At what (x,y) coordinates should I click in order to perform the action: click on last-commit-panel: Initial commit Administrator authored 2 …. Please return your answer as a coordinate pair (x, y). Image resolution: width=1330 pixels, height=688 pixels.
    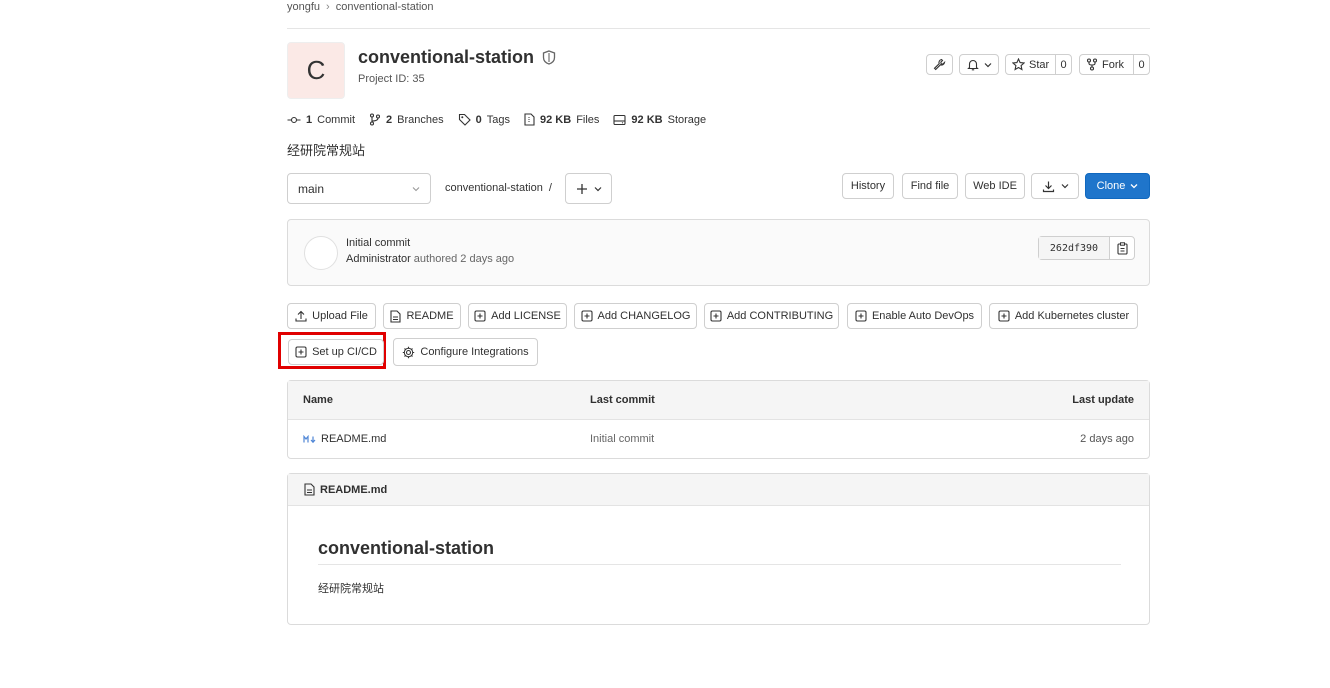
    Looking at the image, I should click on (718, 252).